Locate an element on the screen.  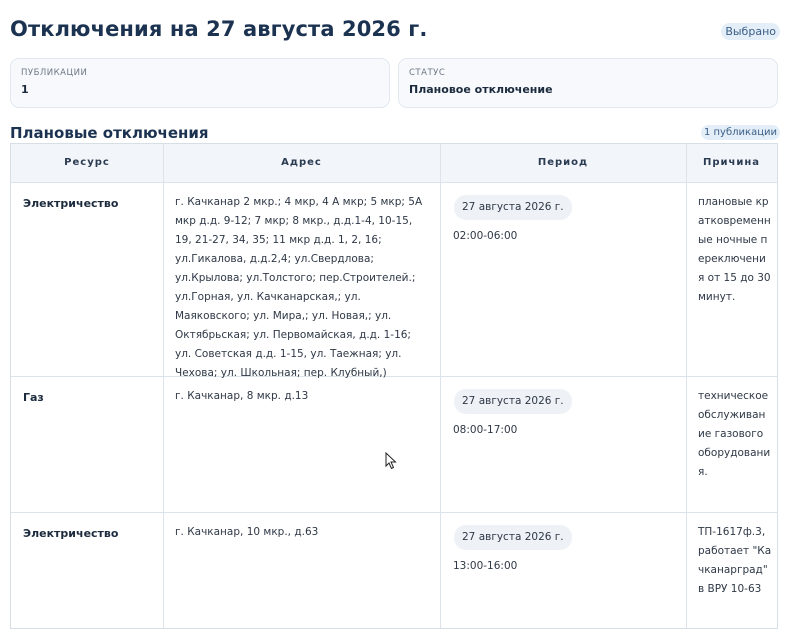
publications-value: 1 is located at coordinates (25, 89).